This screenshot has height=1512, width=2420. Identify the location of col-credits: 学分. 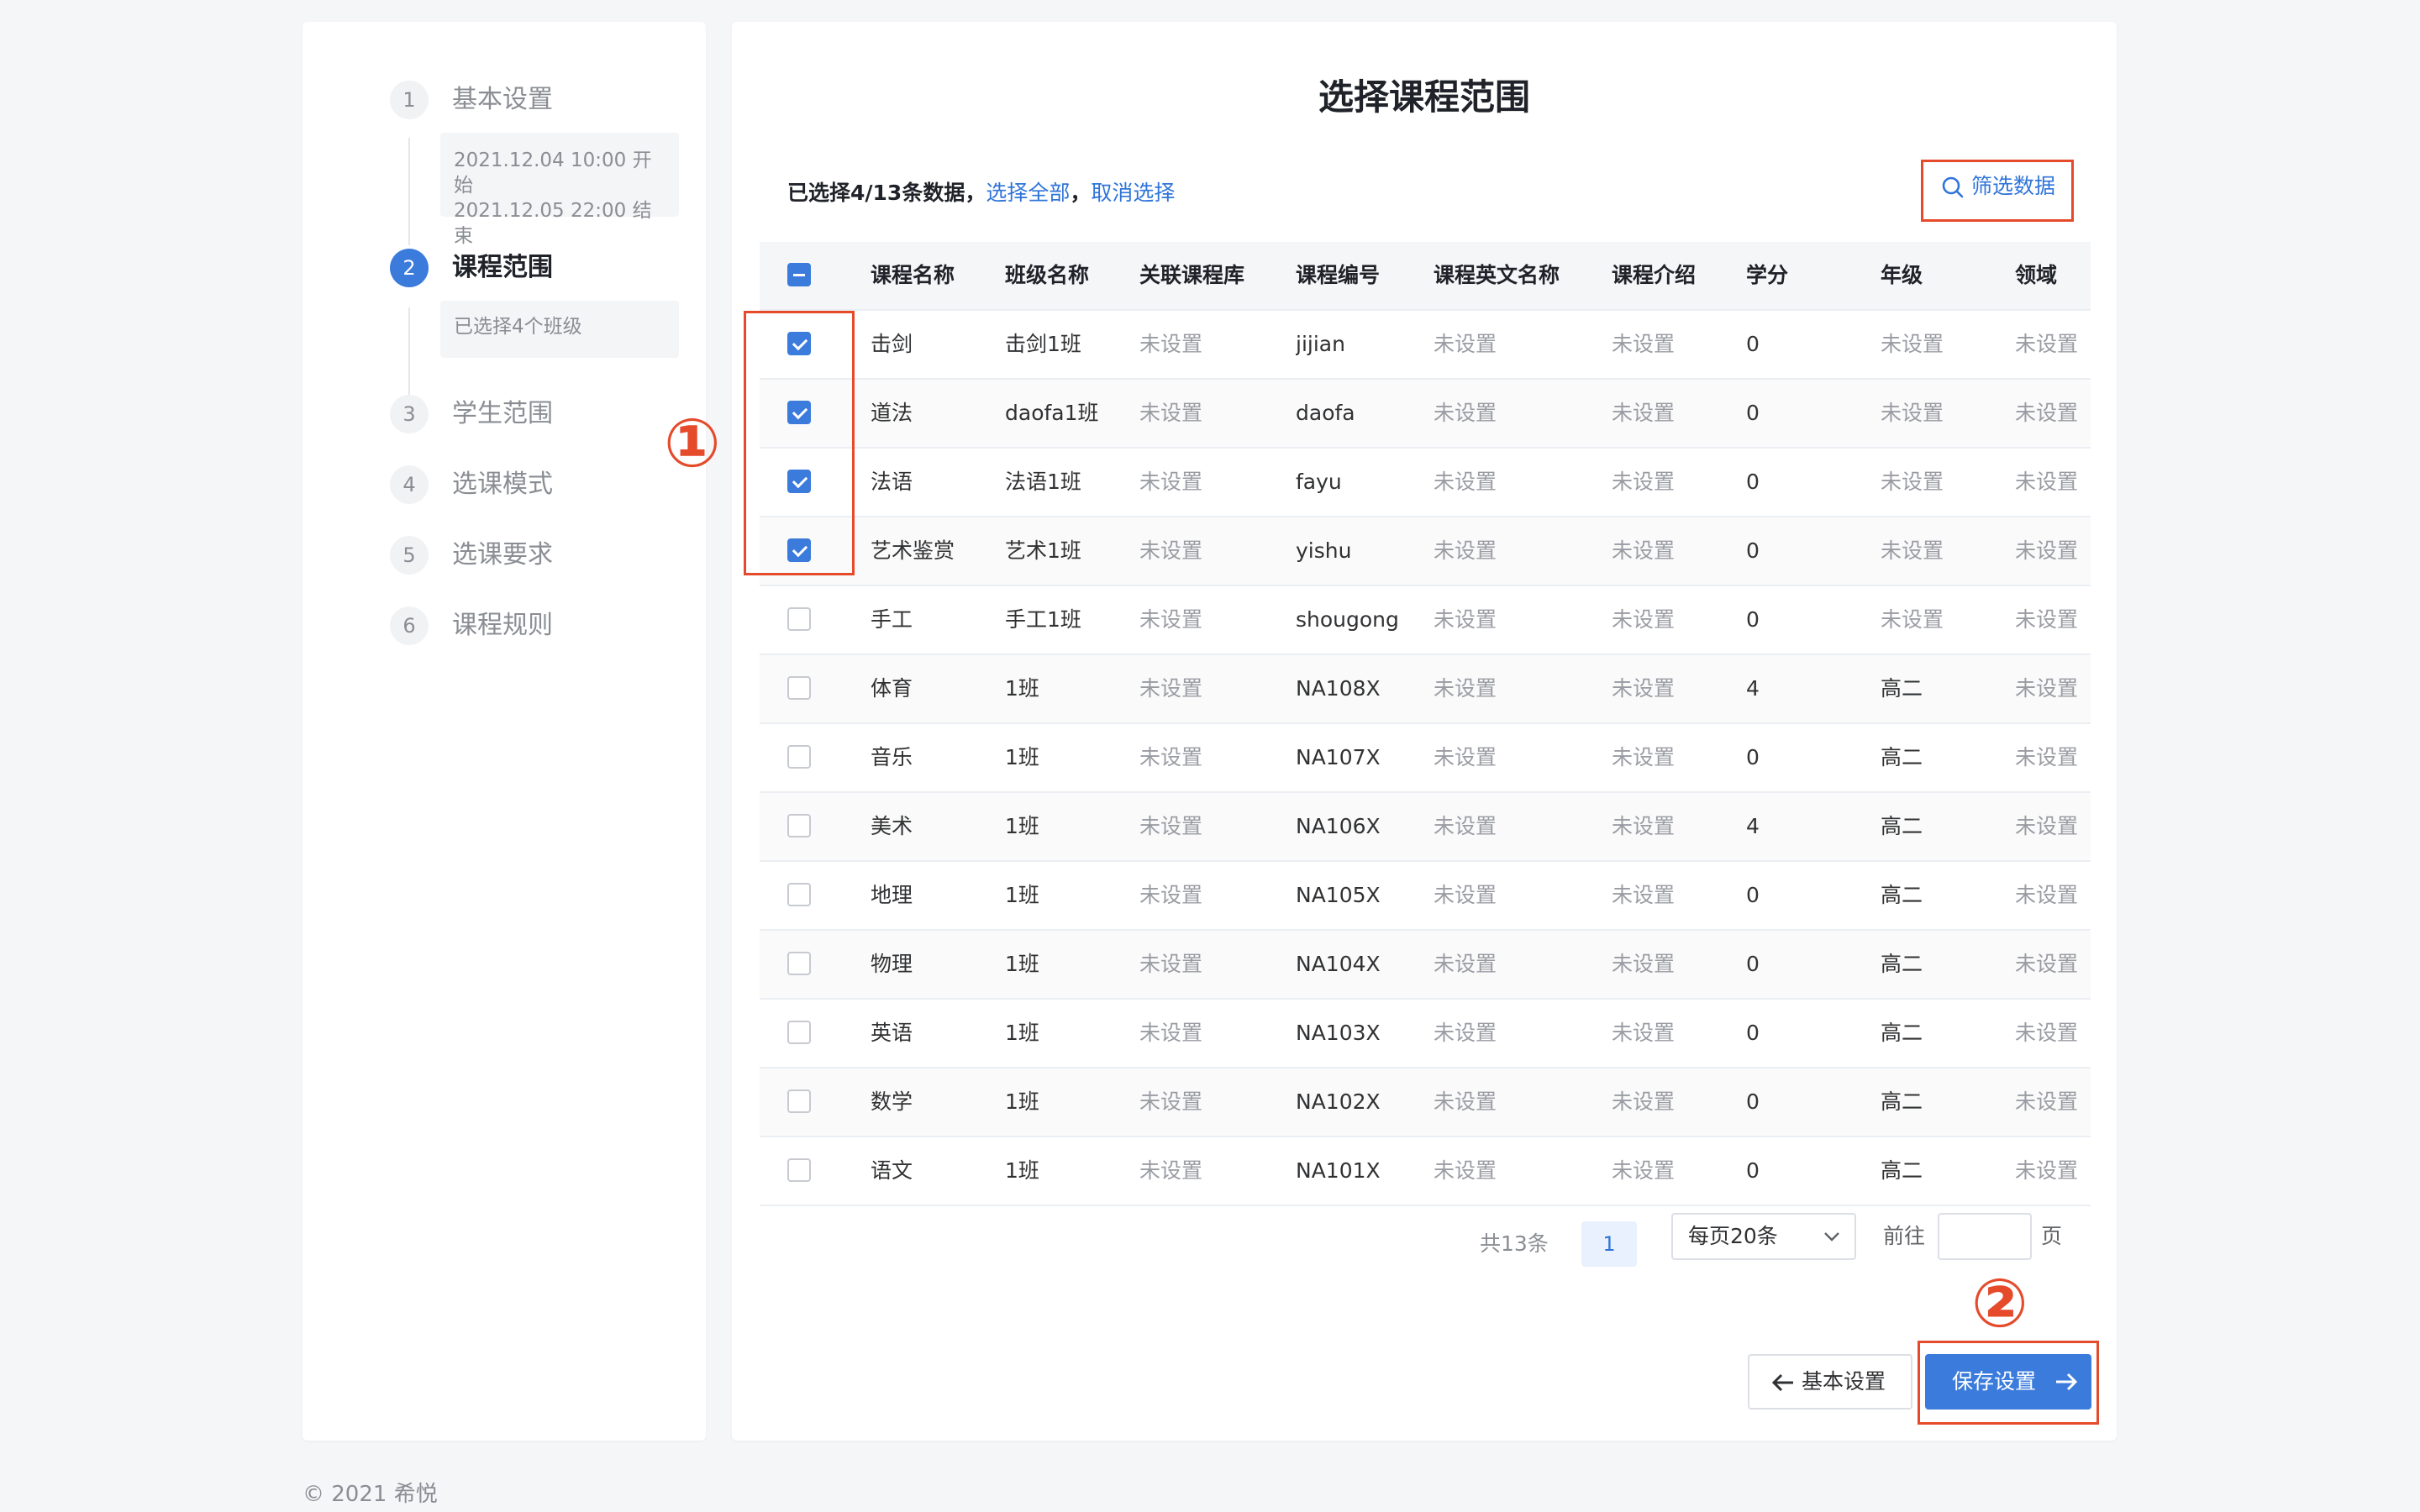
(1767, 275).